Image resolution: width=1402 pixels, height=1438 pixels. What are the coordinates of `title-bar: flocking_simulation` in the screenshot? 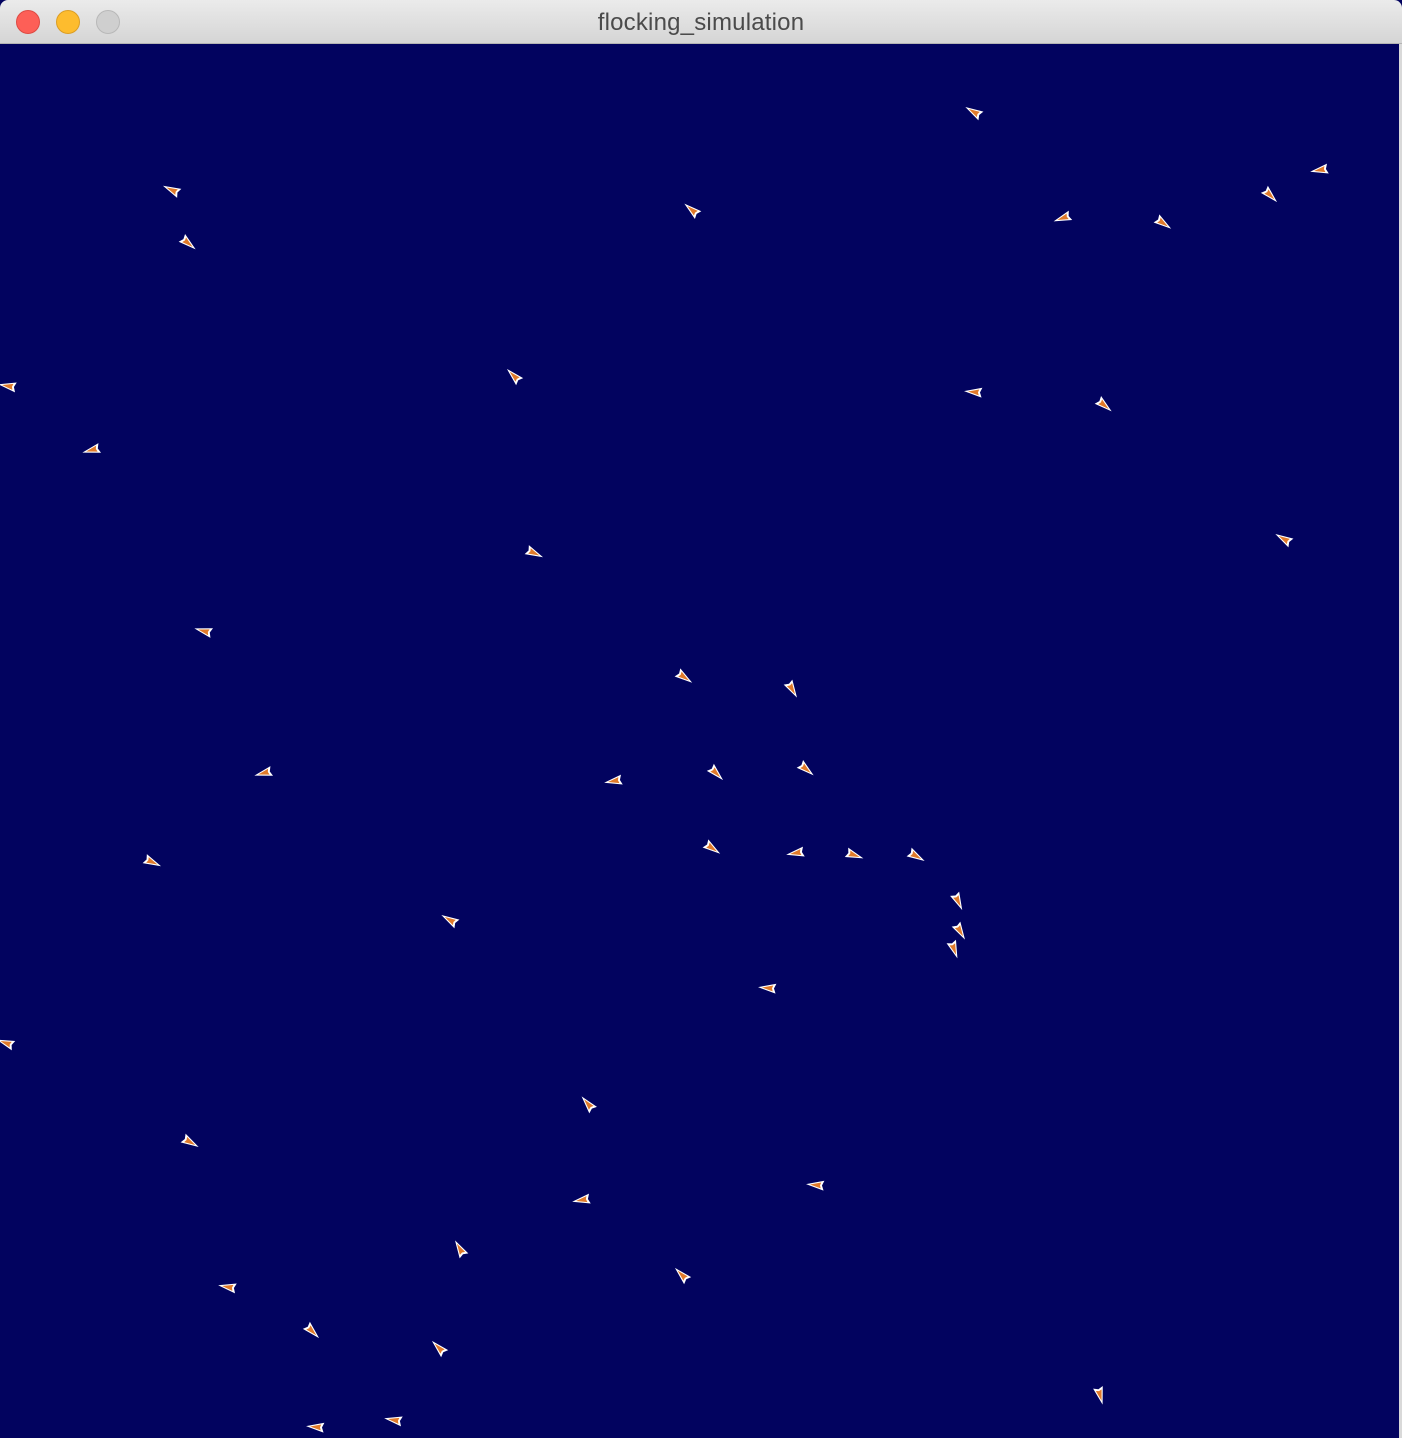 It's located at (701, 22).